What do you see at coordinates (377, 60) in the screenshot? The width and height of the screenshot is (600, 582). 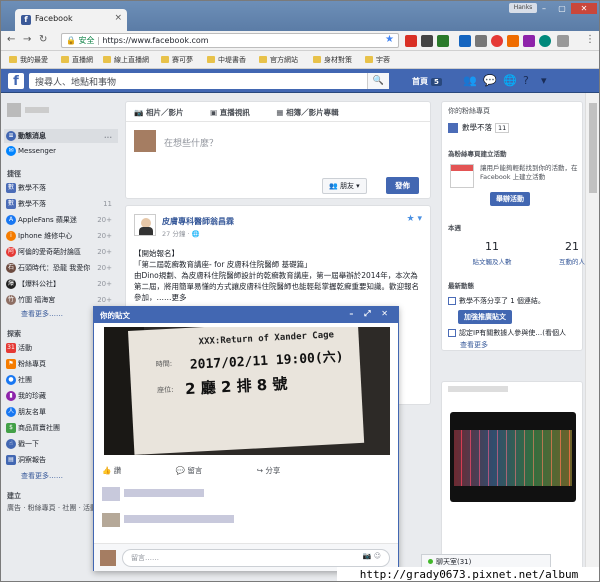 I see `bookmark-item: 宇蓉` at bounding box center [377, 60].